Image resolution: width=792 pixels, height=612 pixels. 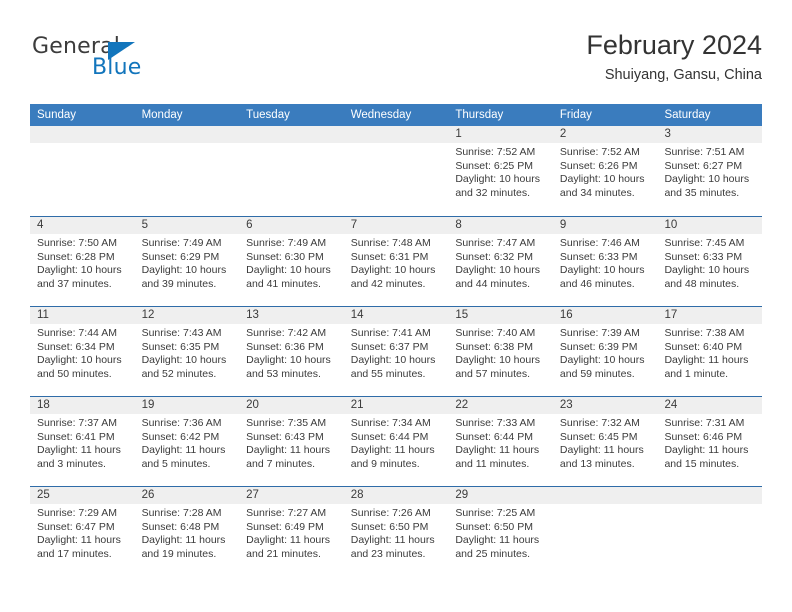 I want to click on sunrise-text: Sunrise: 7:47 AM, so click(x=495, y=243).